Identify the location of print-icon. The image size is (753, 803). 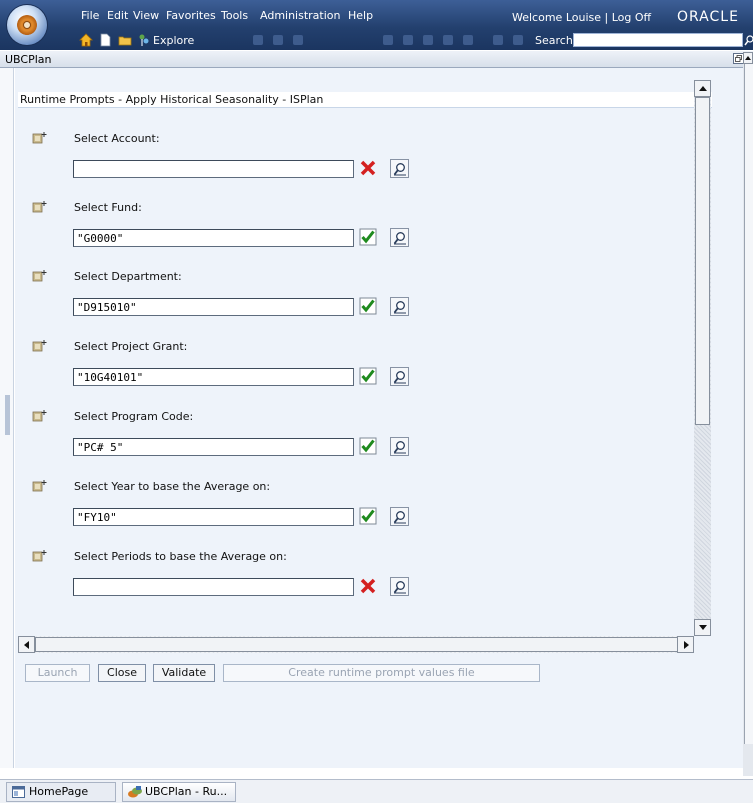
(298, 40).